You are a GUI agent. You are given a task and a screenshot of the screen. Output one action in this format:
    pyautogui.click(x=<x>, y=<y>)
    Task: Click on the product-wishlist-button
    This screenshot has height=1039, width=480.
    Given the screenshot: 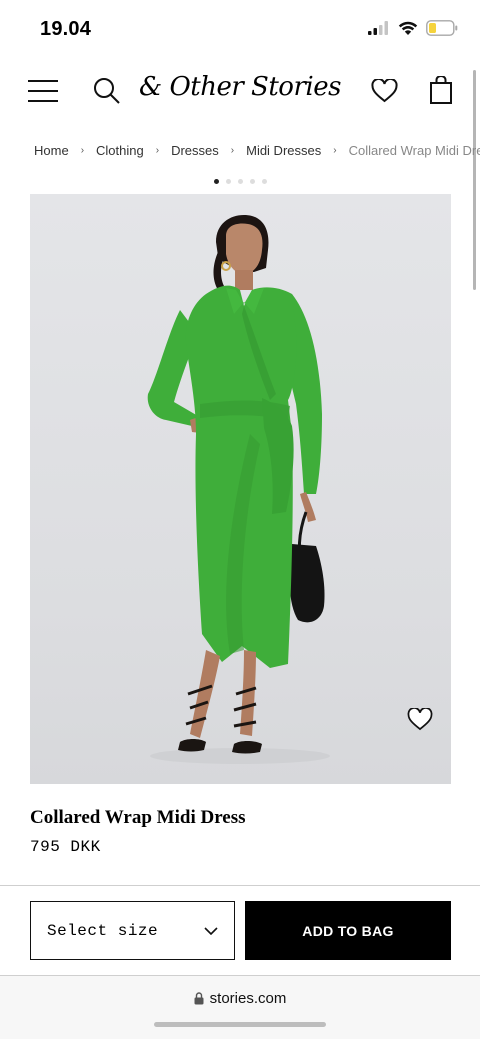 What is the action you would take?
    pyautogui.click(x=420, y=721)
    